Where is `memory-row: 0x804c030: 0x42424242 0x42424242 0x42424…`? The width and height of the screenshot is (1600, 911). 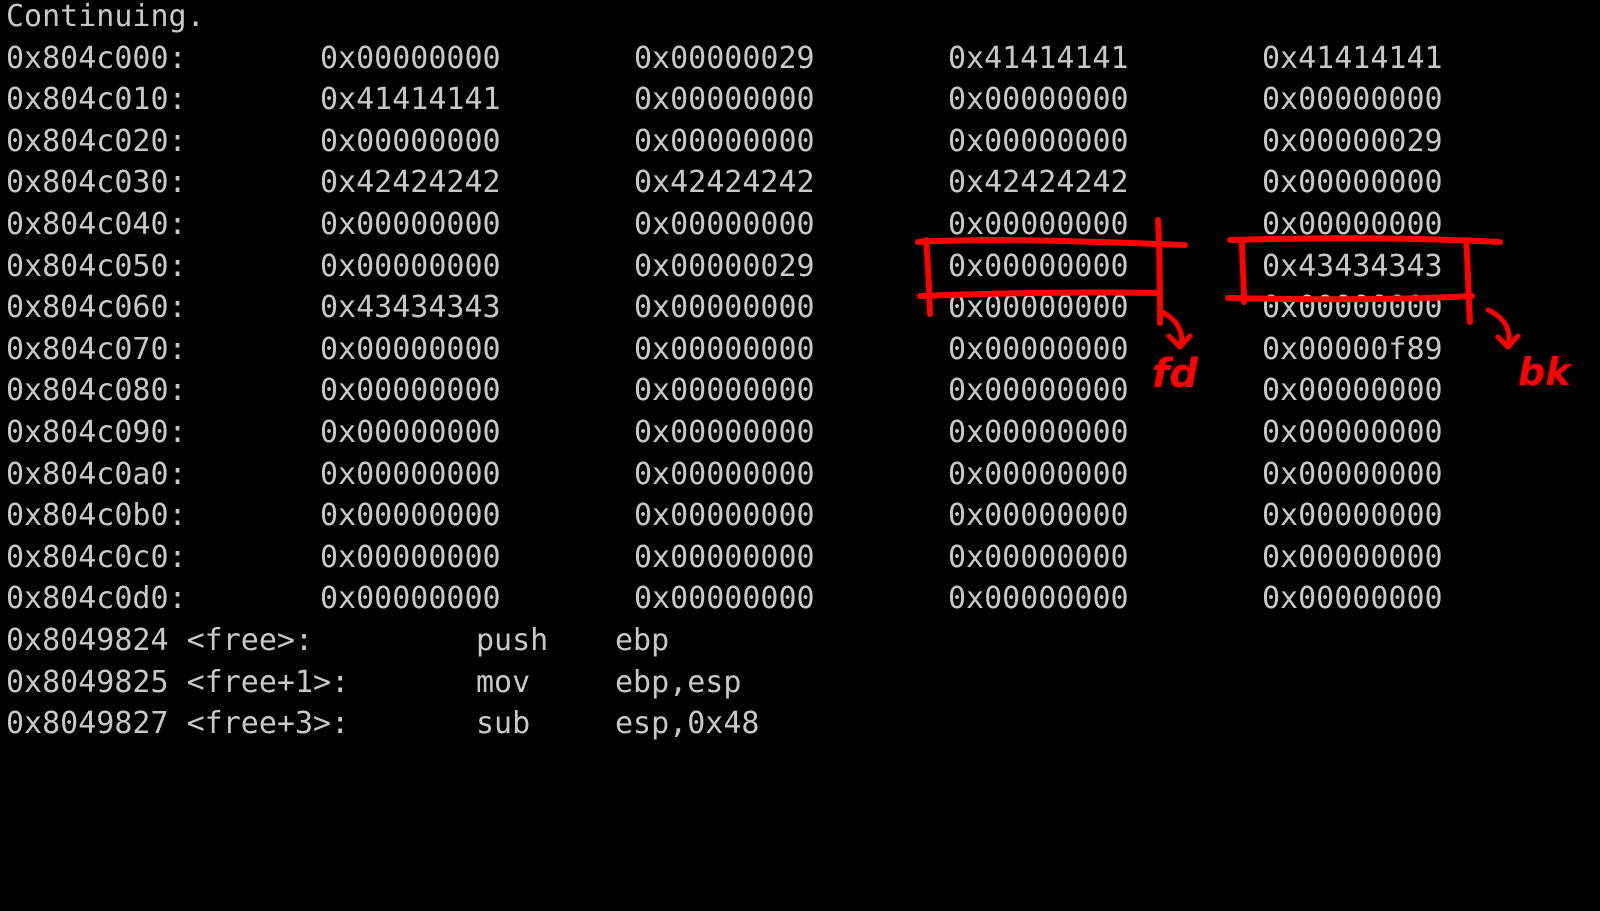
memory-row: 0x804c030: 0x42424242 0x42424242 0x42424… is located at coordinates (724, 183).